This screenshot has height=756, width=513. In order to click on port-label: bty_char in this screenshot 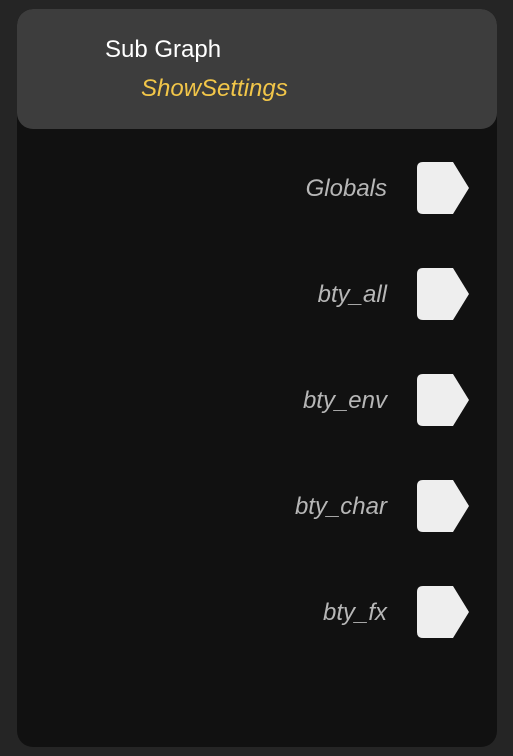, I will do `click(340, 506)`.